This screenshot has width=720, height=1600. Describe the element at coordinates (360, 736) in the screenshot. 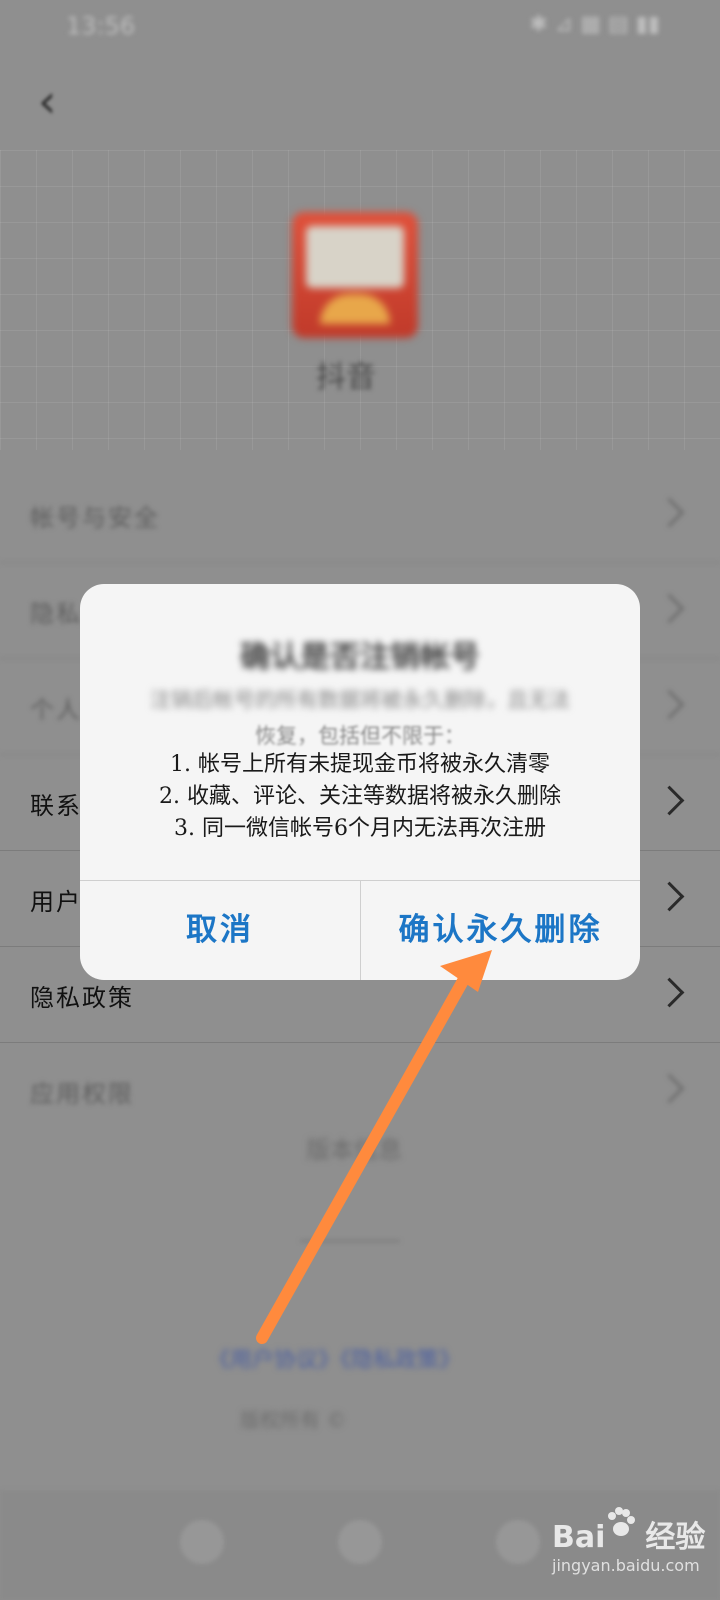

I see `dialog-intro-line2: 恢复，包括但不限于：` at that location.